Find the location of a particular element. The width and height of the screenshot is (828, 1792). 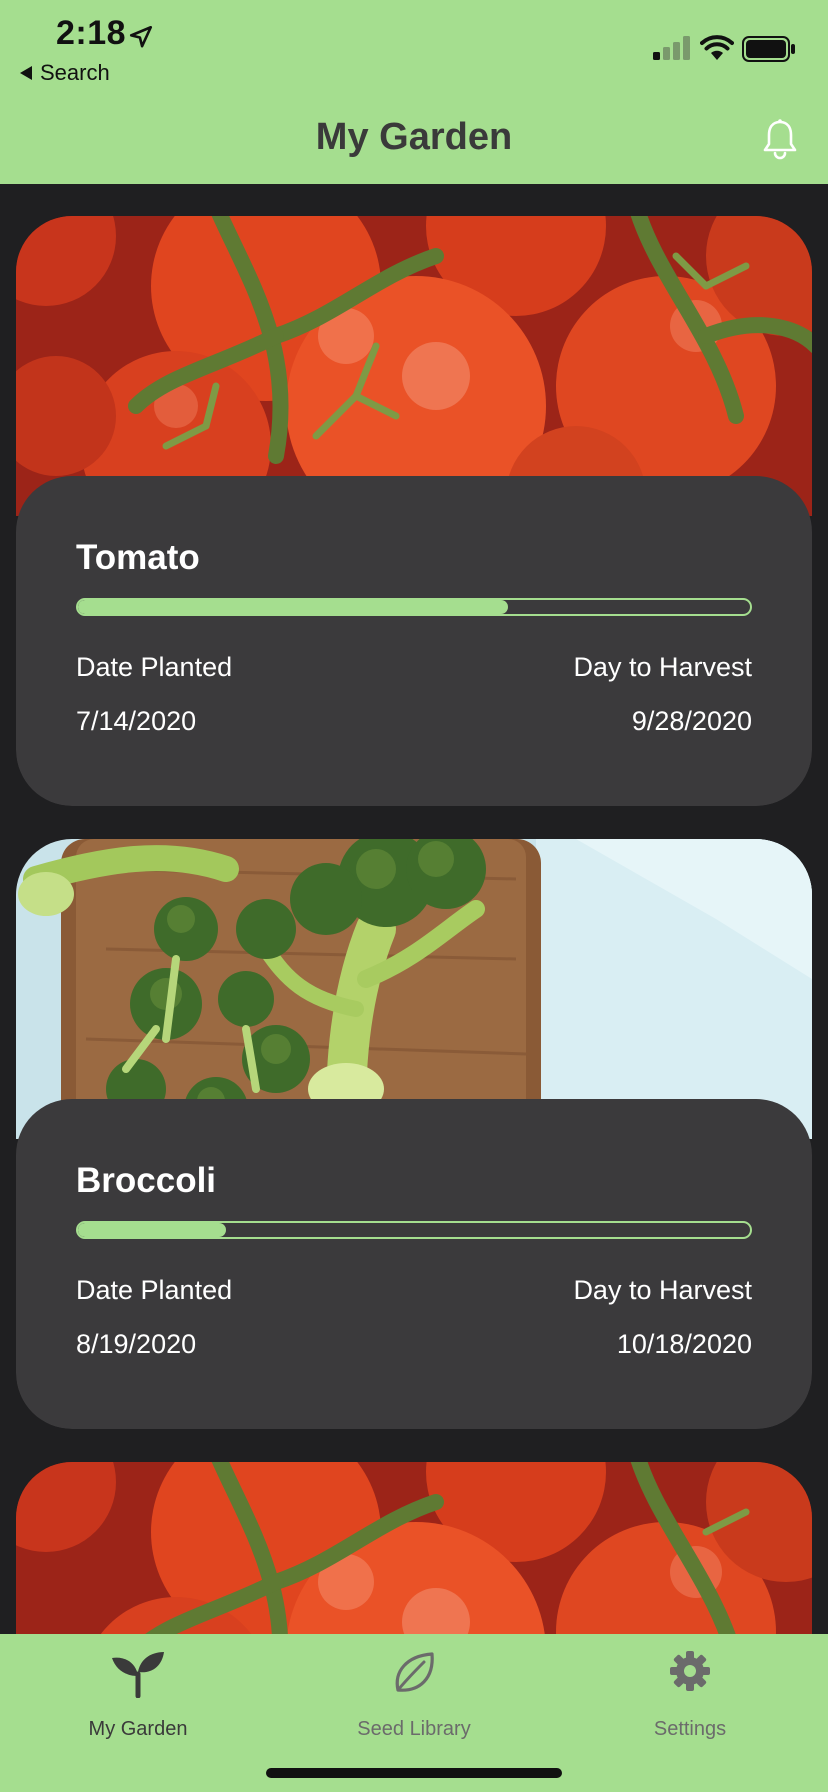

date-planted-value: 7/14/2020 is located at coordinates (136, 721).